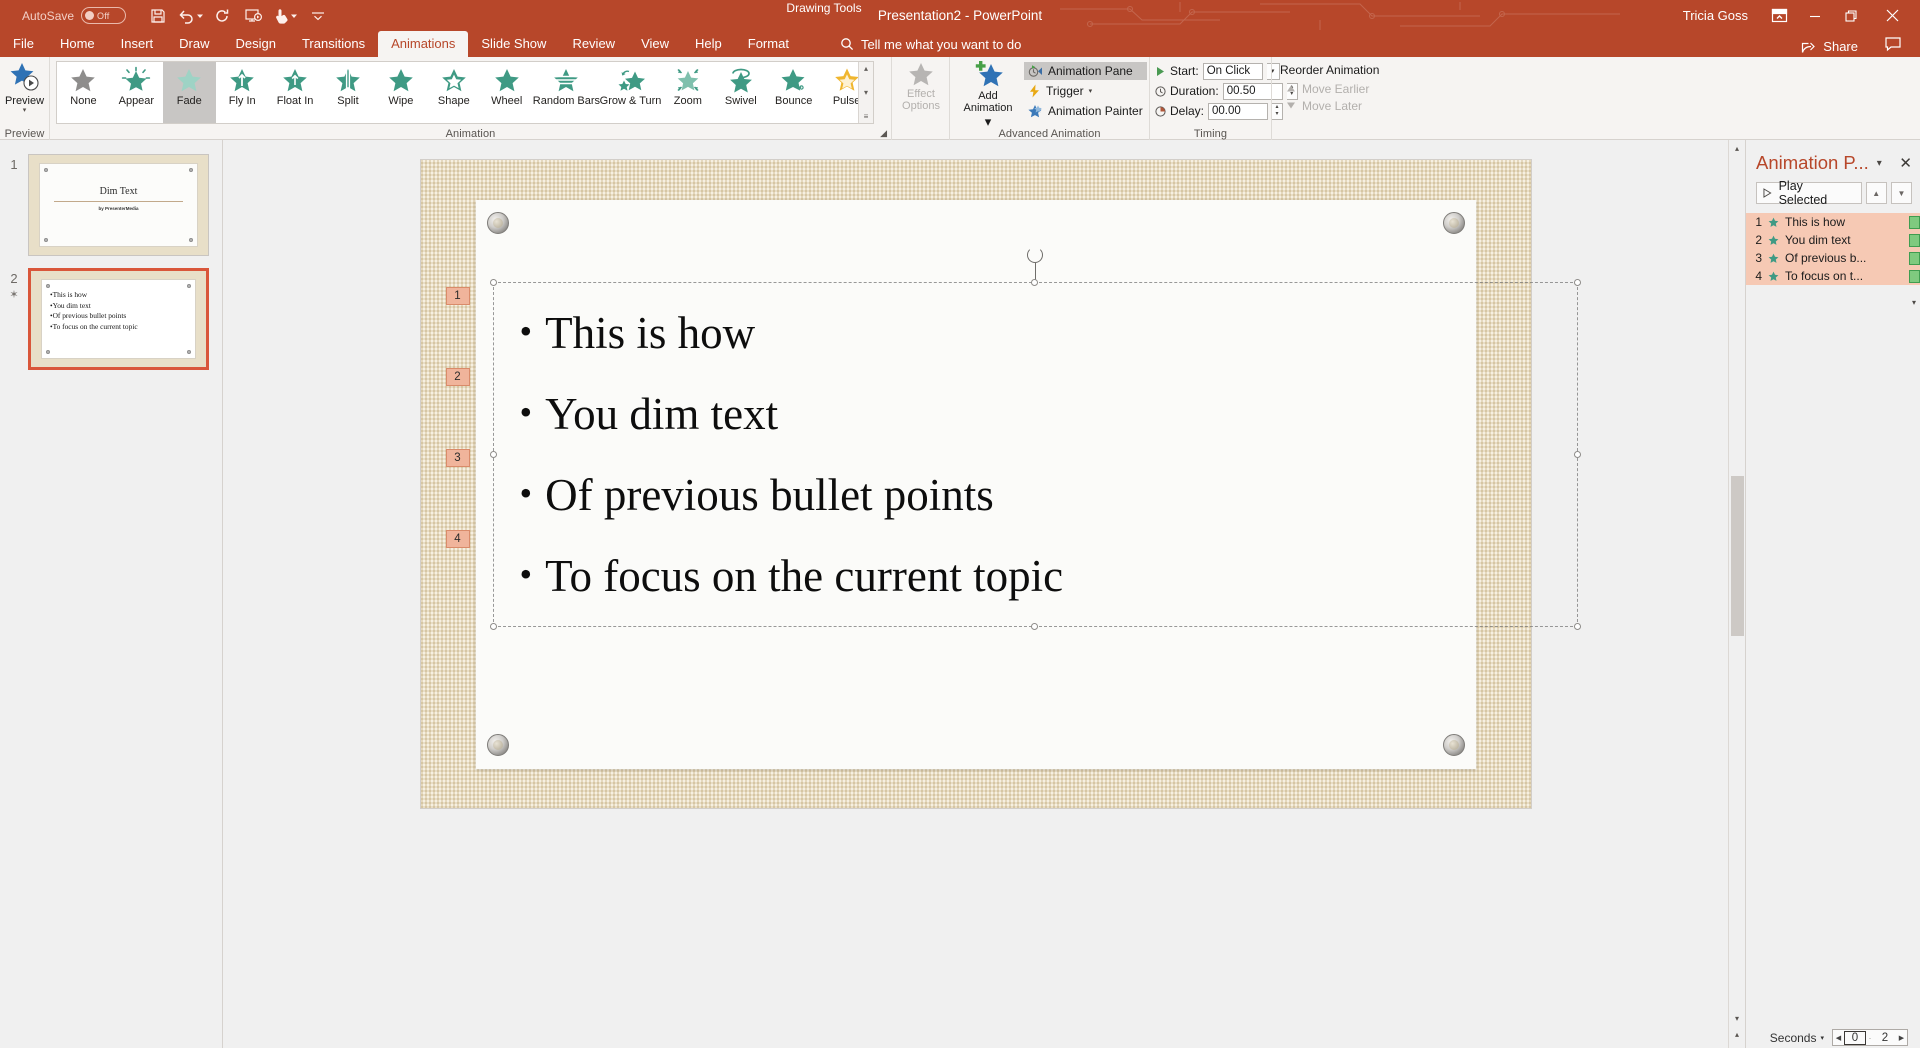 This screenshot has width=1920, height=1048. Describe the element at coordinates (1737, 1045) in the screenshot. I see `next-slide-icon: ▾` at that location.